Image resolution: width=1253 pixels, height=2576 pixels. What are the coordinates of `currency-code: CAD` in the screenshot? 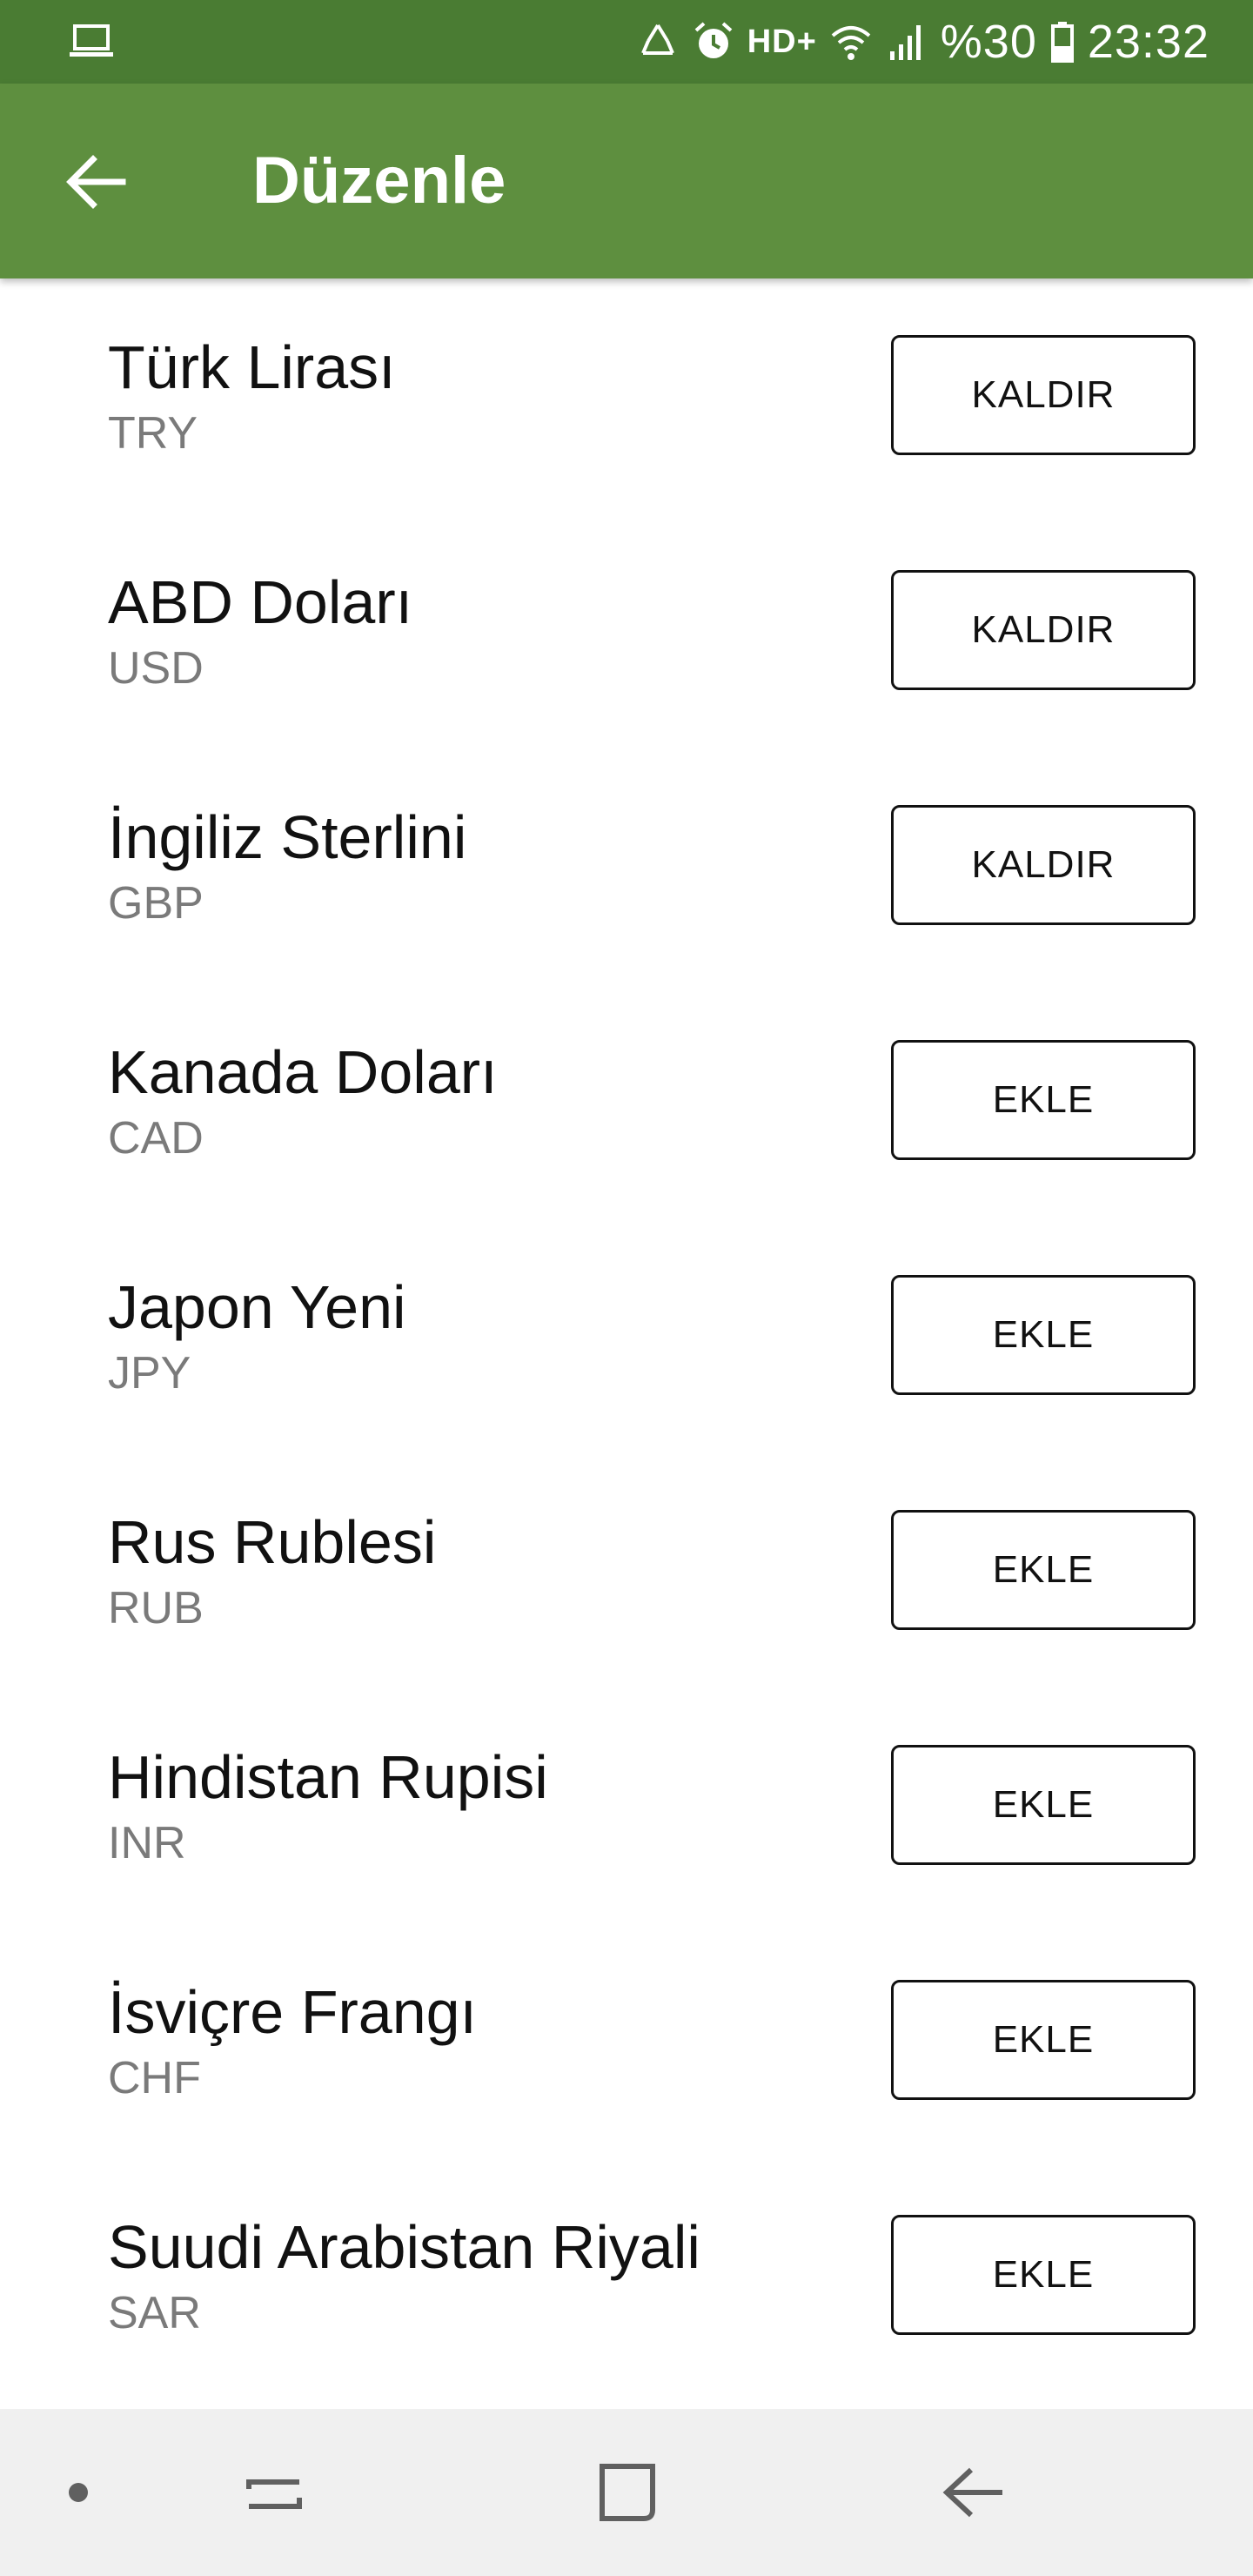 It's located at (156, 1138).